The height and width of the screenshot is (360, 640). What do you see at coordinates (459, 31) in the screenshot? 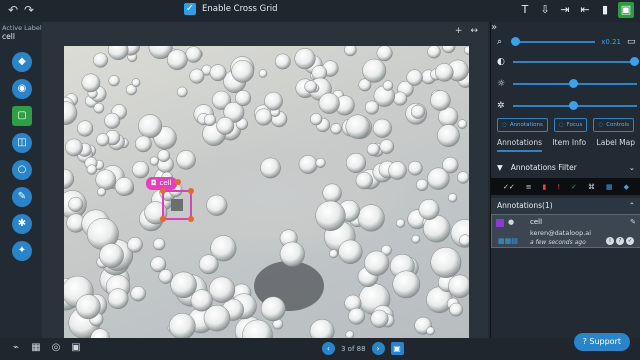
I see `fit-icon: +` at bounding box center [459, 31].